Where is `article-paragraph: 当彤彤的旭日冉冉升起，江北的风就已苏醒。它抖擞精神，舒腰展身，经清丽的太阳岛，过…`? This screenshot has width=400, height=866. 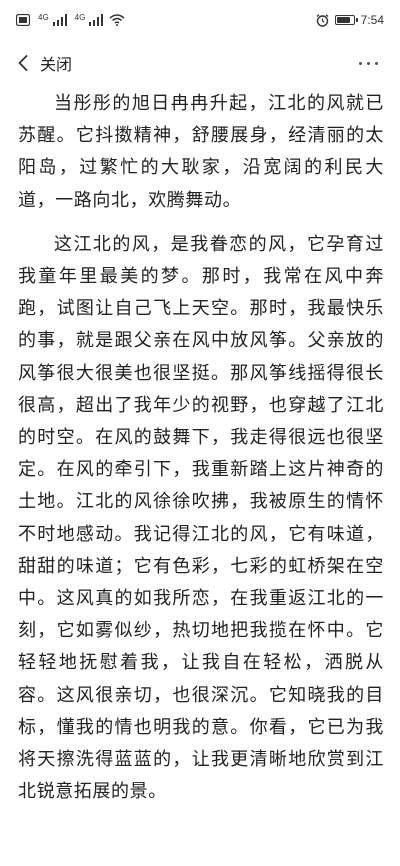
article-paragraph: 当彤彤的旭日冉冉升起，江北的风就已苏醒。它抖擞精神，舒腰展身，经清丽的太阳岛，过… is located at coordinates (201, 152).